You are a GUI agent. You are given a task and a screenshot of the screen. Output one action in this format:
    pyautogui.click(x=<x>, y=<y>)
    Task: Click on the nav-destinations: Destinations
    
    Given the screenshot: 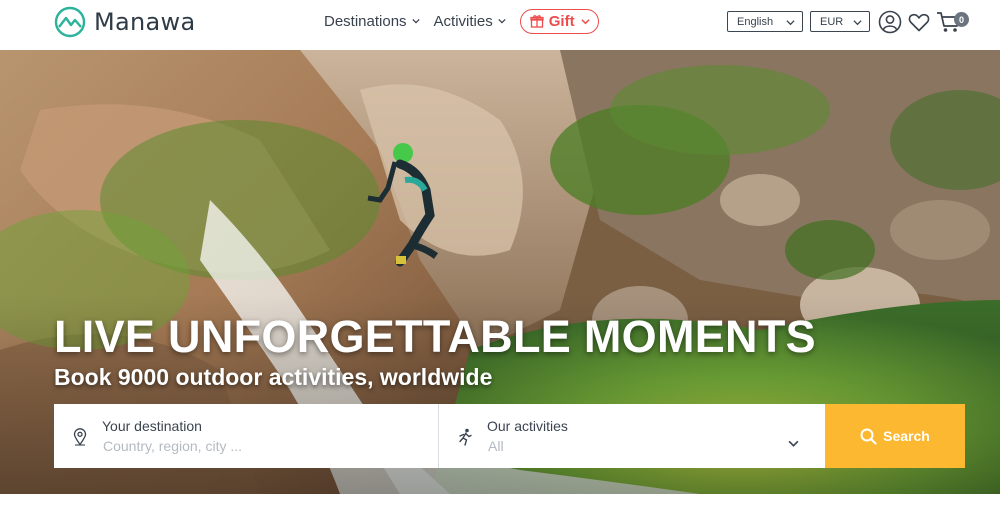 What is the action you would take?
    pyautogui.click(x=372, y=21)
    